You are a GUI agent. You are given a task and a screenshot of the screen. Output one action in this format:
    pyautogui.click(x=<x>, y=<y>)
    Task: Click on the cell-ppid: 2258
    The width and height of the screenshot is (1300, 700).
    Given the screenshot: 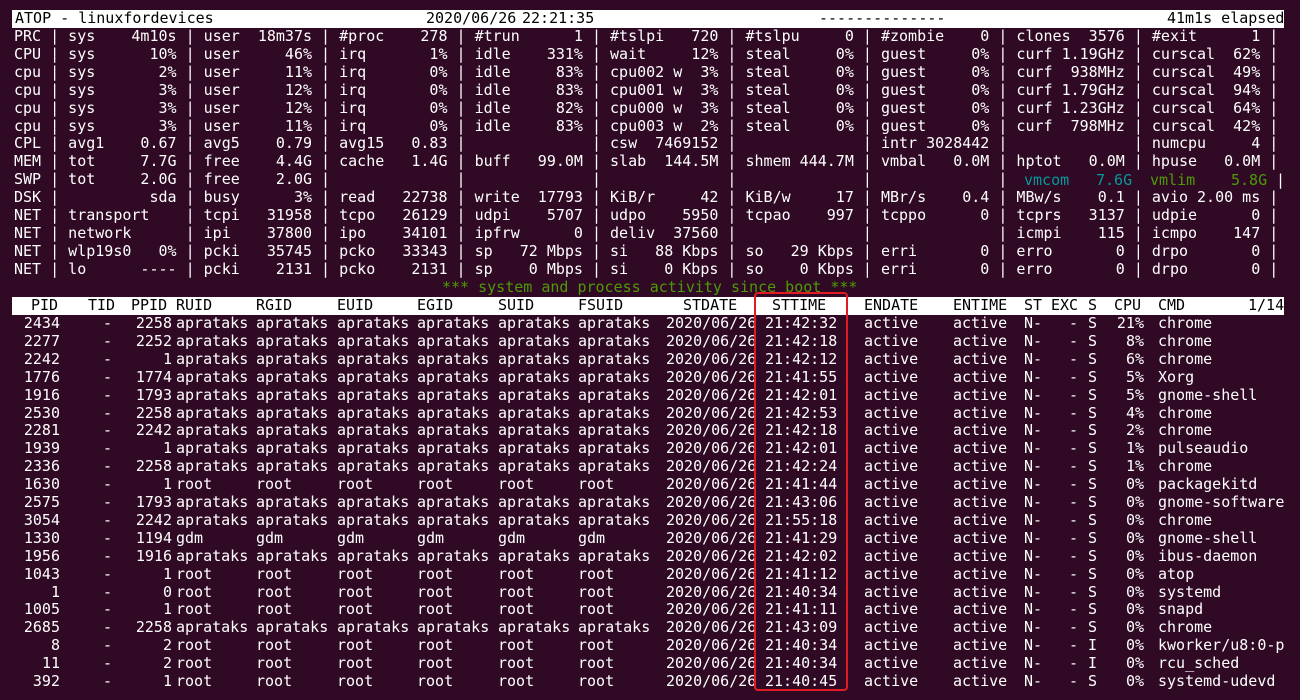 What is the action you would take?
    pyautogui.click(x=153, y=627)
    